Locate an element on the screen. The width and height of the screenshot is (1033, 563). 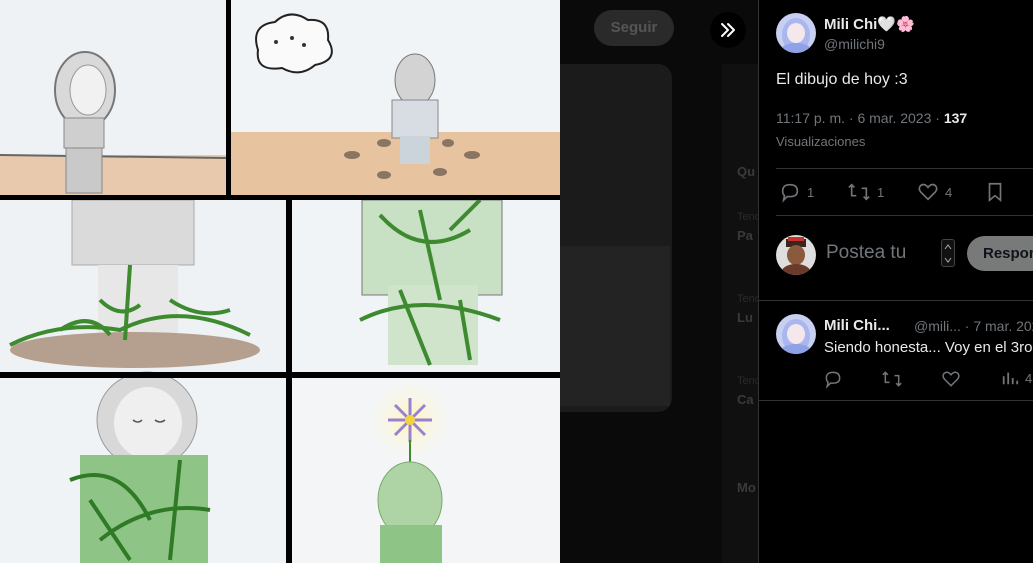
reply-author-avatar is located at coordinates (796, 334).